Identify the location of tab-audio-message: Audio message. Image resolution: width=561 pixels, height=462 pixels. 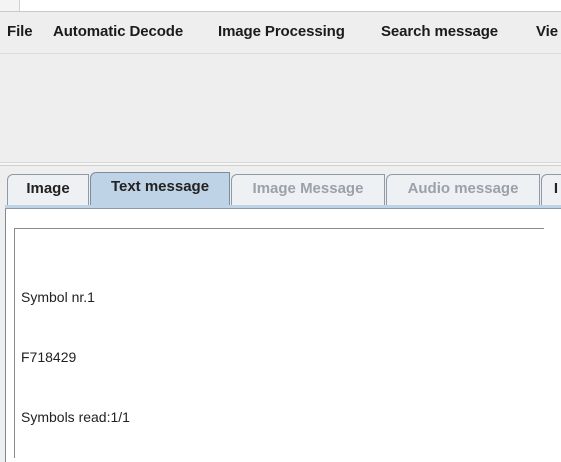
(463, 190).